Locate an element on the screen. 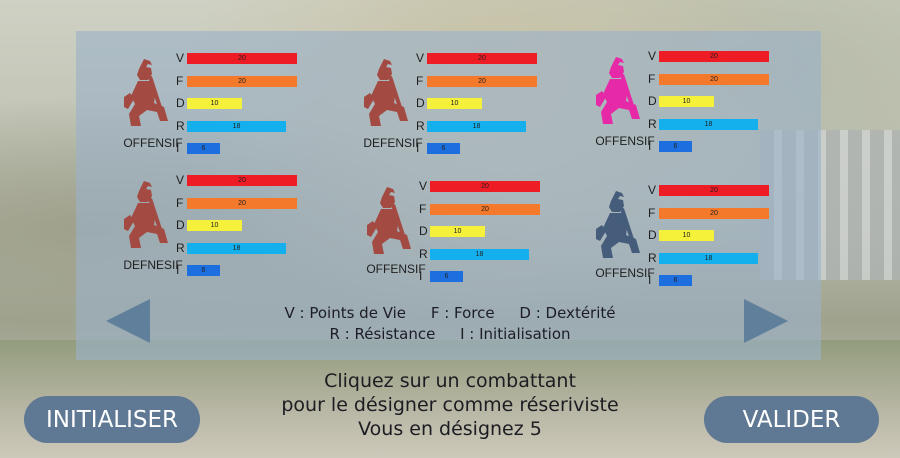  instructions-line-1: Cliquez sur un combattant is located at coordinates (450, 381).